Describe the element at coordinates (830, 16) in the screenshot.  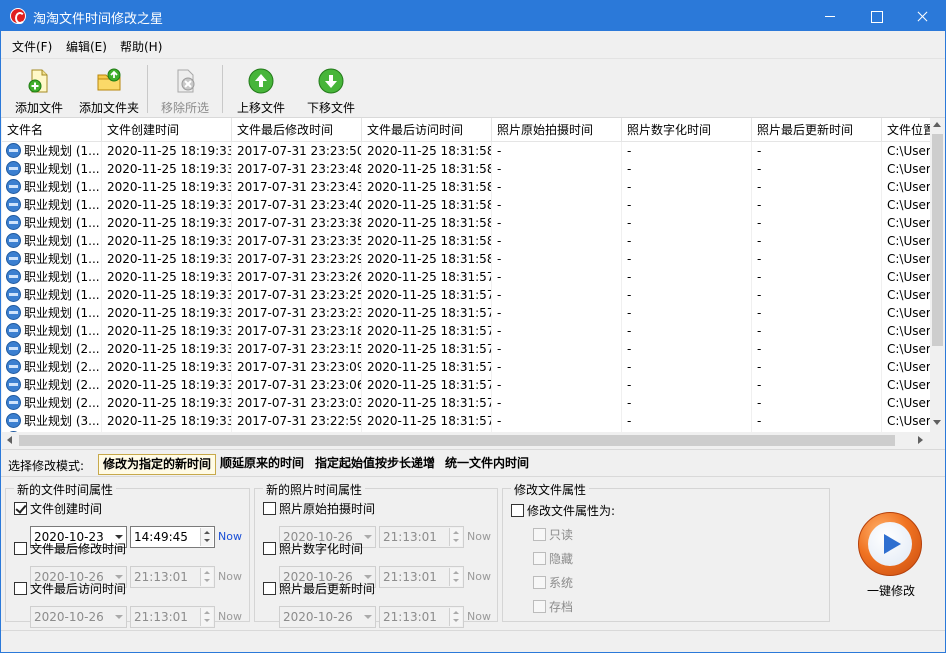
I see `minimize-button` at that location.